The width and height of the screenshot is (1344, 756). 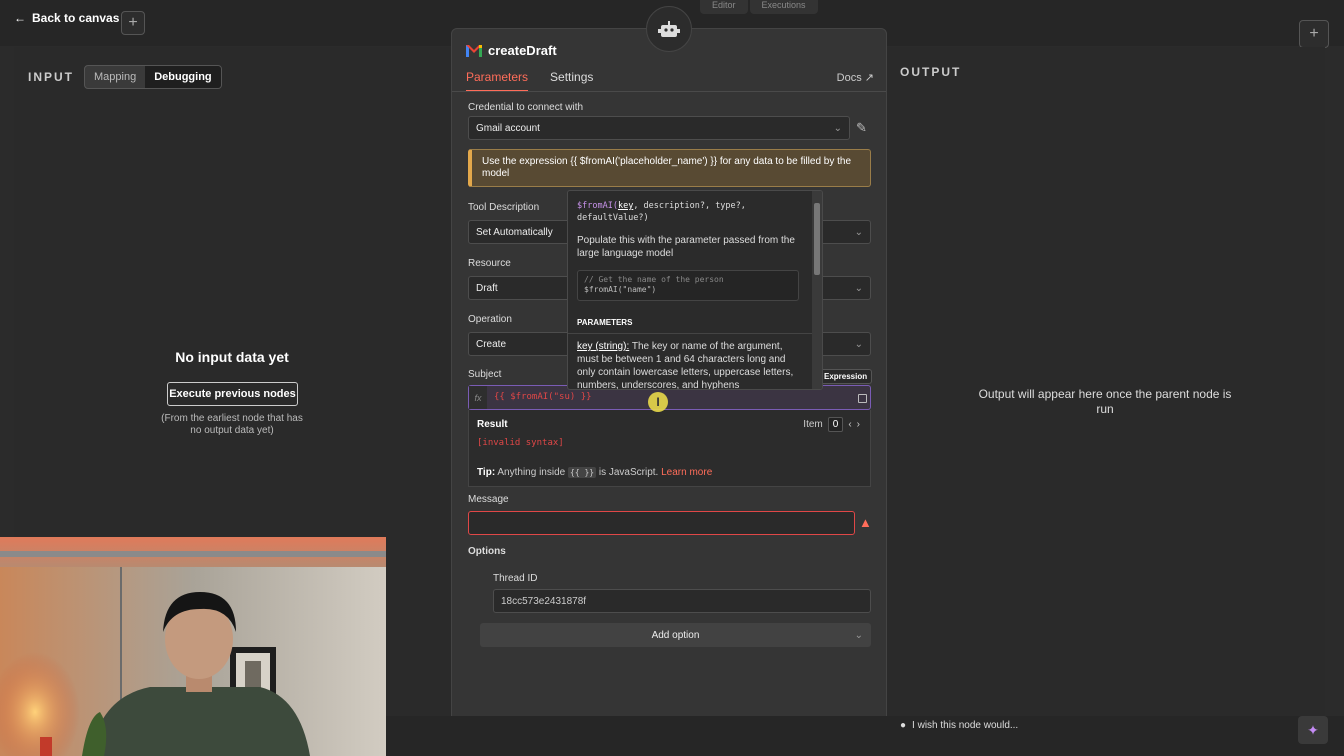 I want to click on execute-note-line: no output data yet), so click(x=232, y=430).